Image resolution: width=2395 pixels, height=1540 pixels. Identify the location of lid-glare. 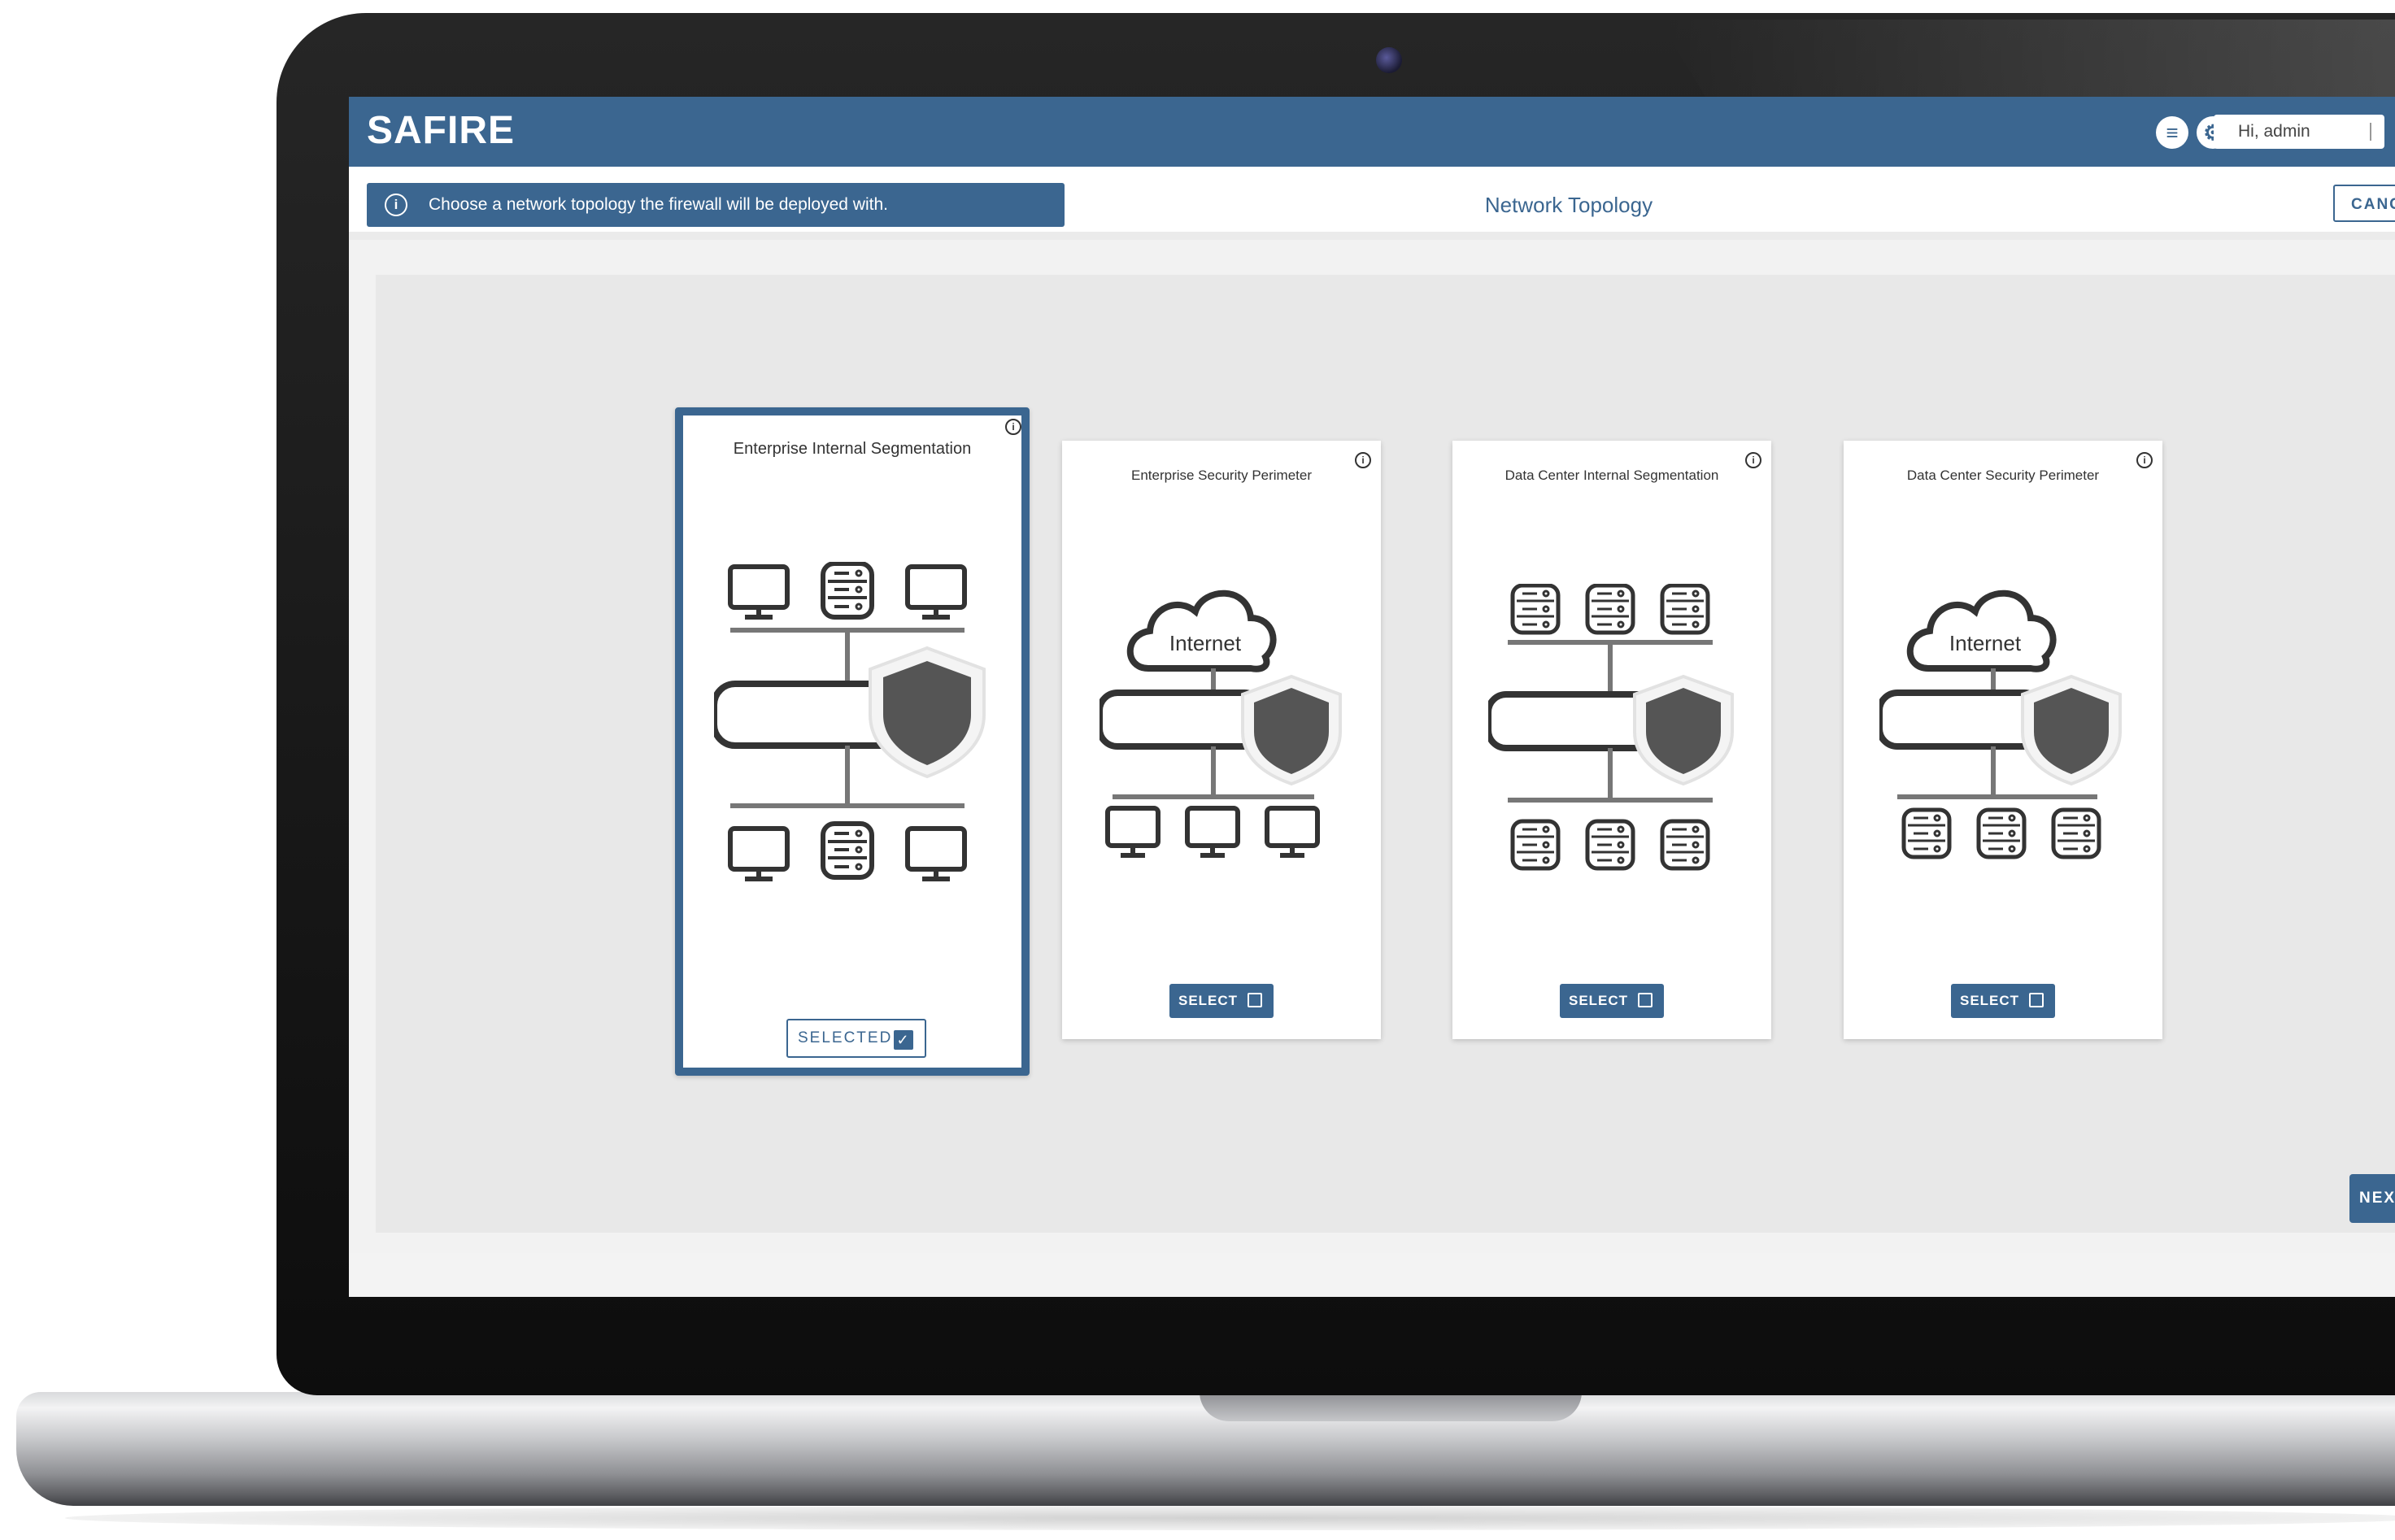
(2027, 60).